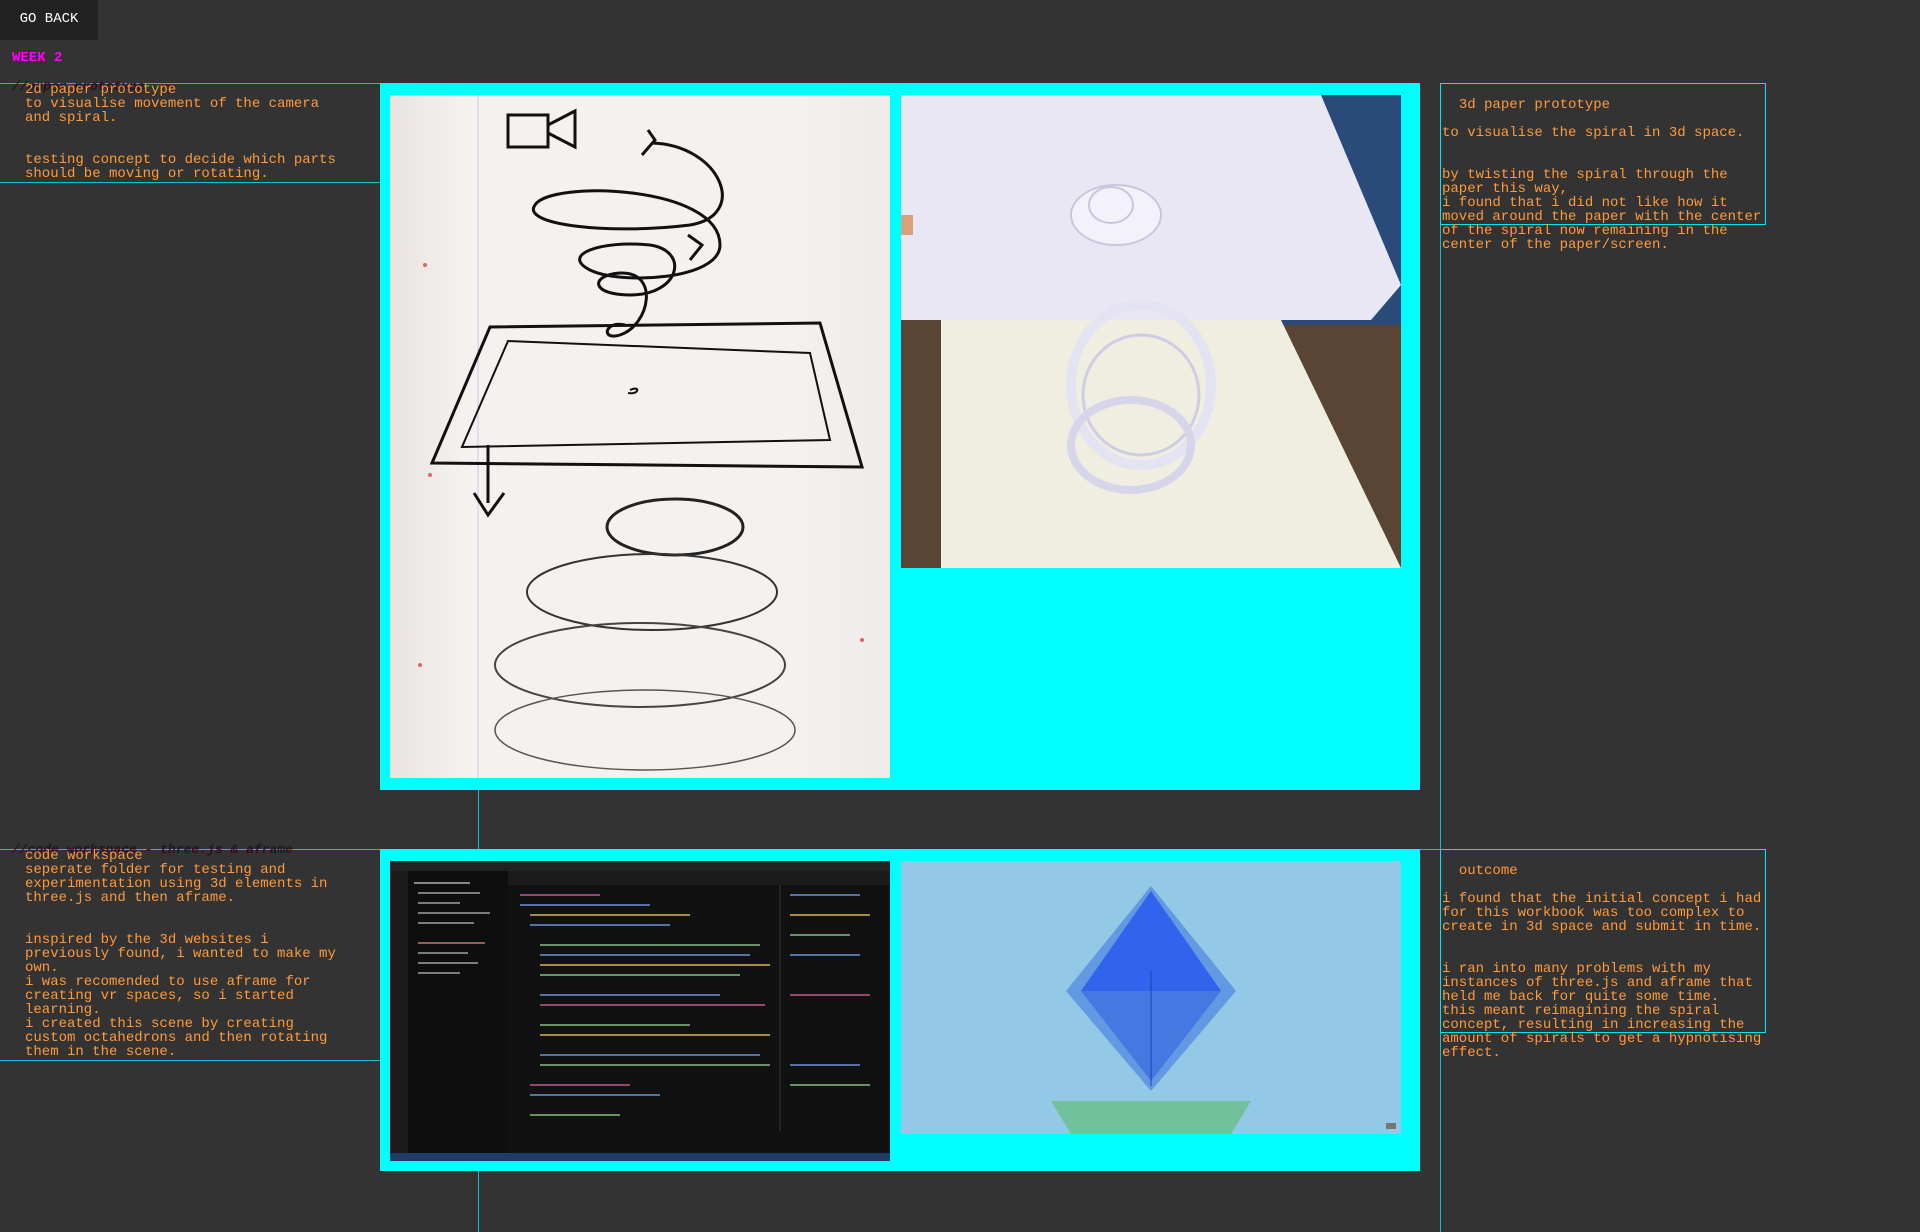 The height and width of the screenshot is (1232, 1920). Describe the element at coordinates (1534, 105) in the screenshot. I see `right-title-3d-paper-prototype: 3d paper prototype` at that location.